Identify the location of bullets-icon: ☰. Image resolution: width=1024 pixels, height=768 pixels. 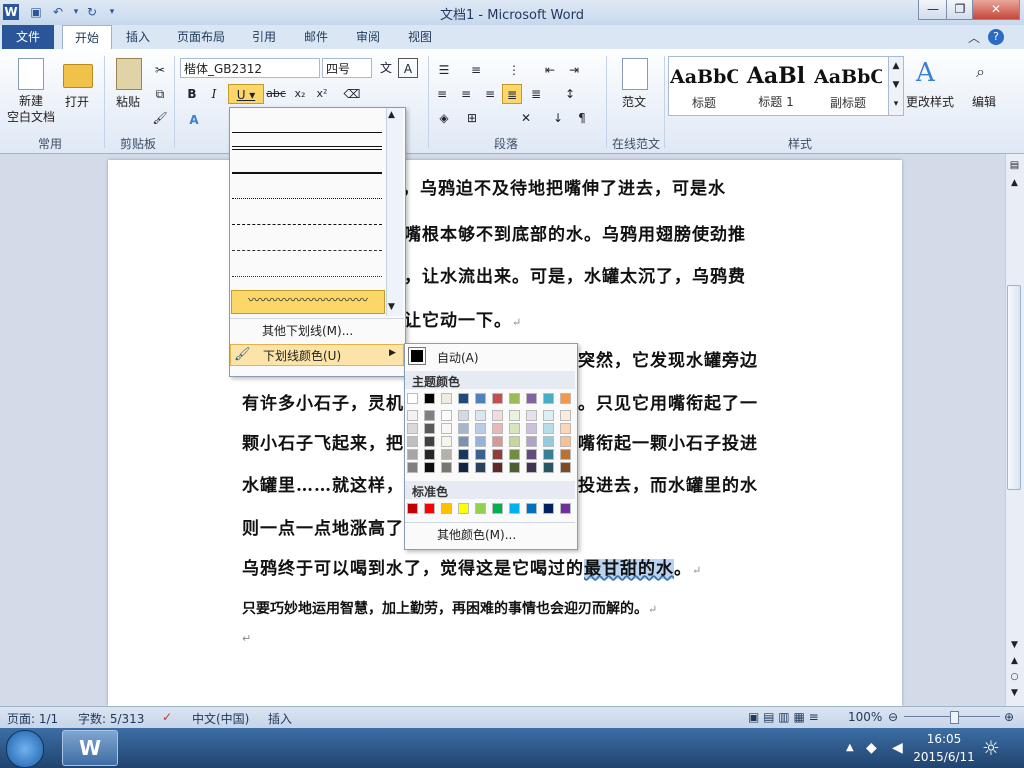
(444, 70).